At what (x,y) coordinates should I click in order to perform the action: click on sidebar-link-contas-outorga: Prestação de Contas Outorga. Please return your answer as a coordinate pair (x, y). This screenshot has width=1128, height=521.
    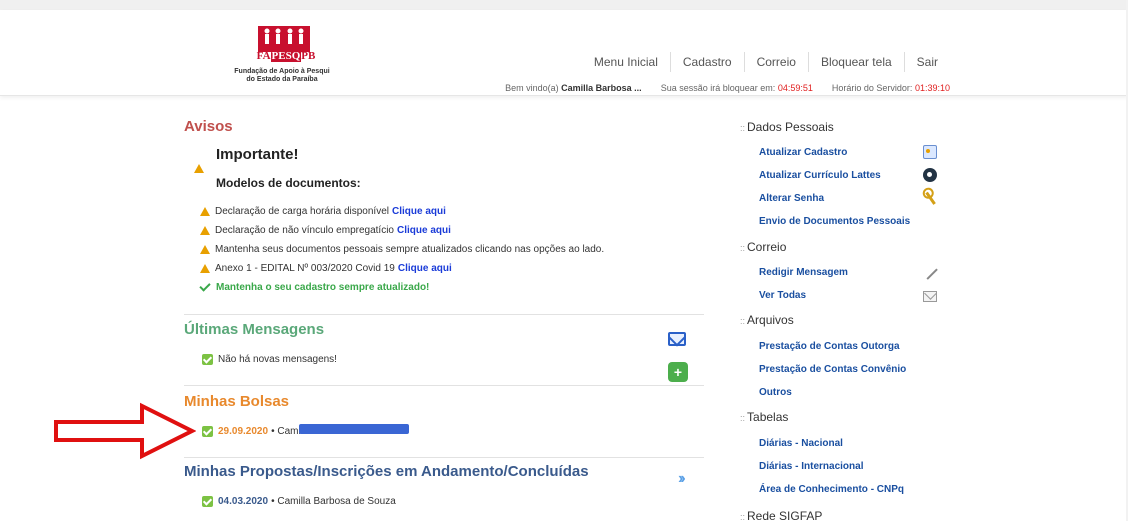
    Looking at the image, I should click on (829, 346).